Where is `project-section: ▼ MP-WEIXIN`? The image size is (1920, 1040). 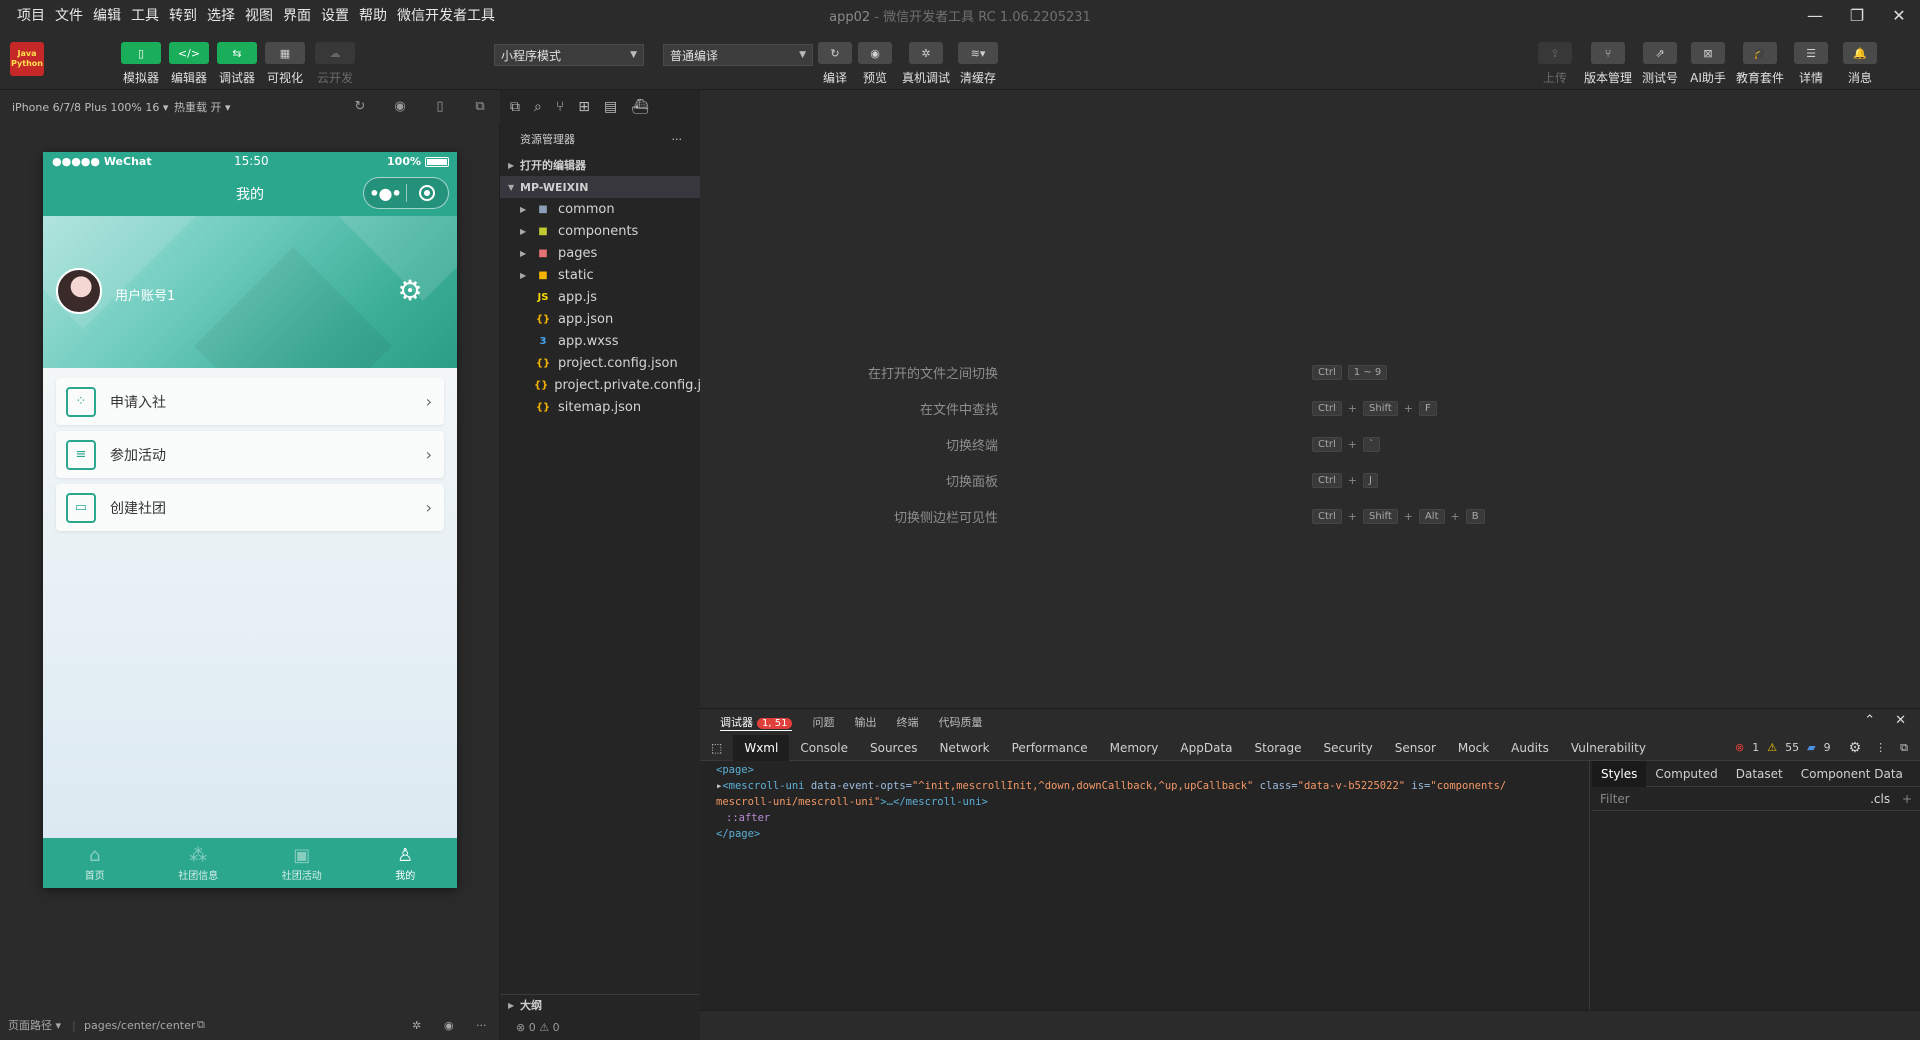
project-section: ▼ MP-WEIXIN is located at coordinates (600, 187).